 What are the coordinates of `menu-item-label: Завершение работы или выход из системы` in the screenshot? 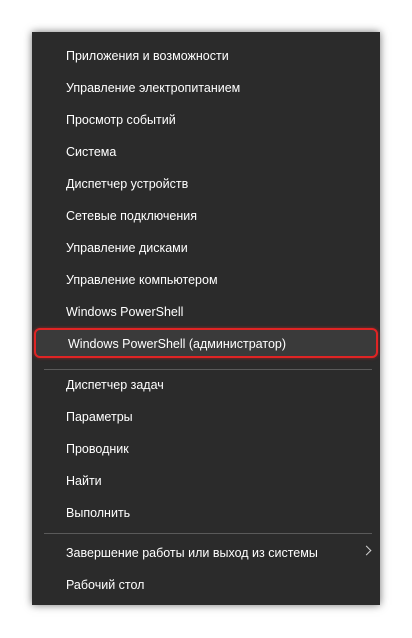 It's located at (192, 553).